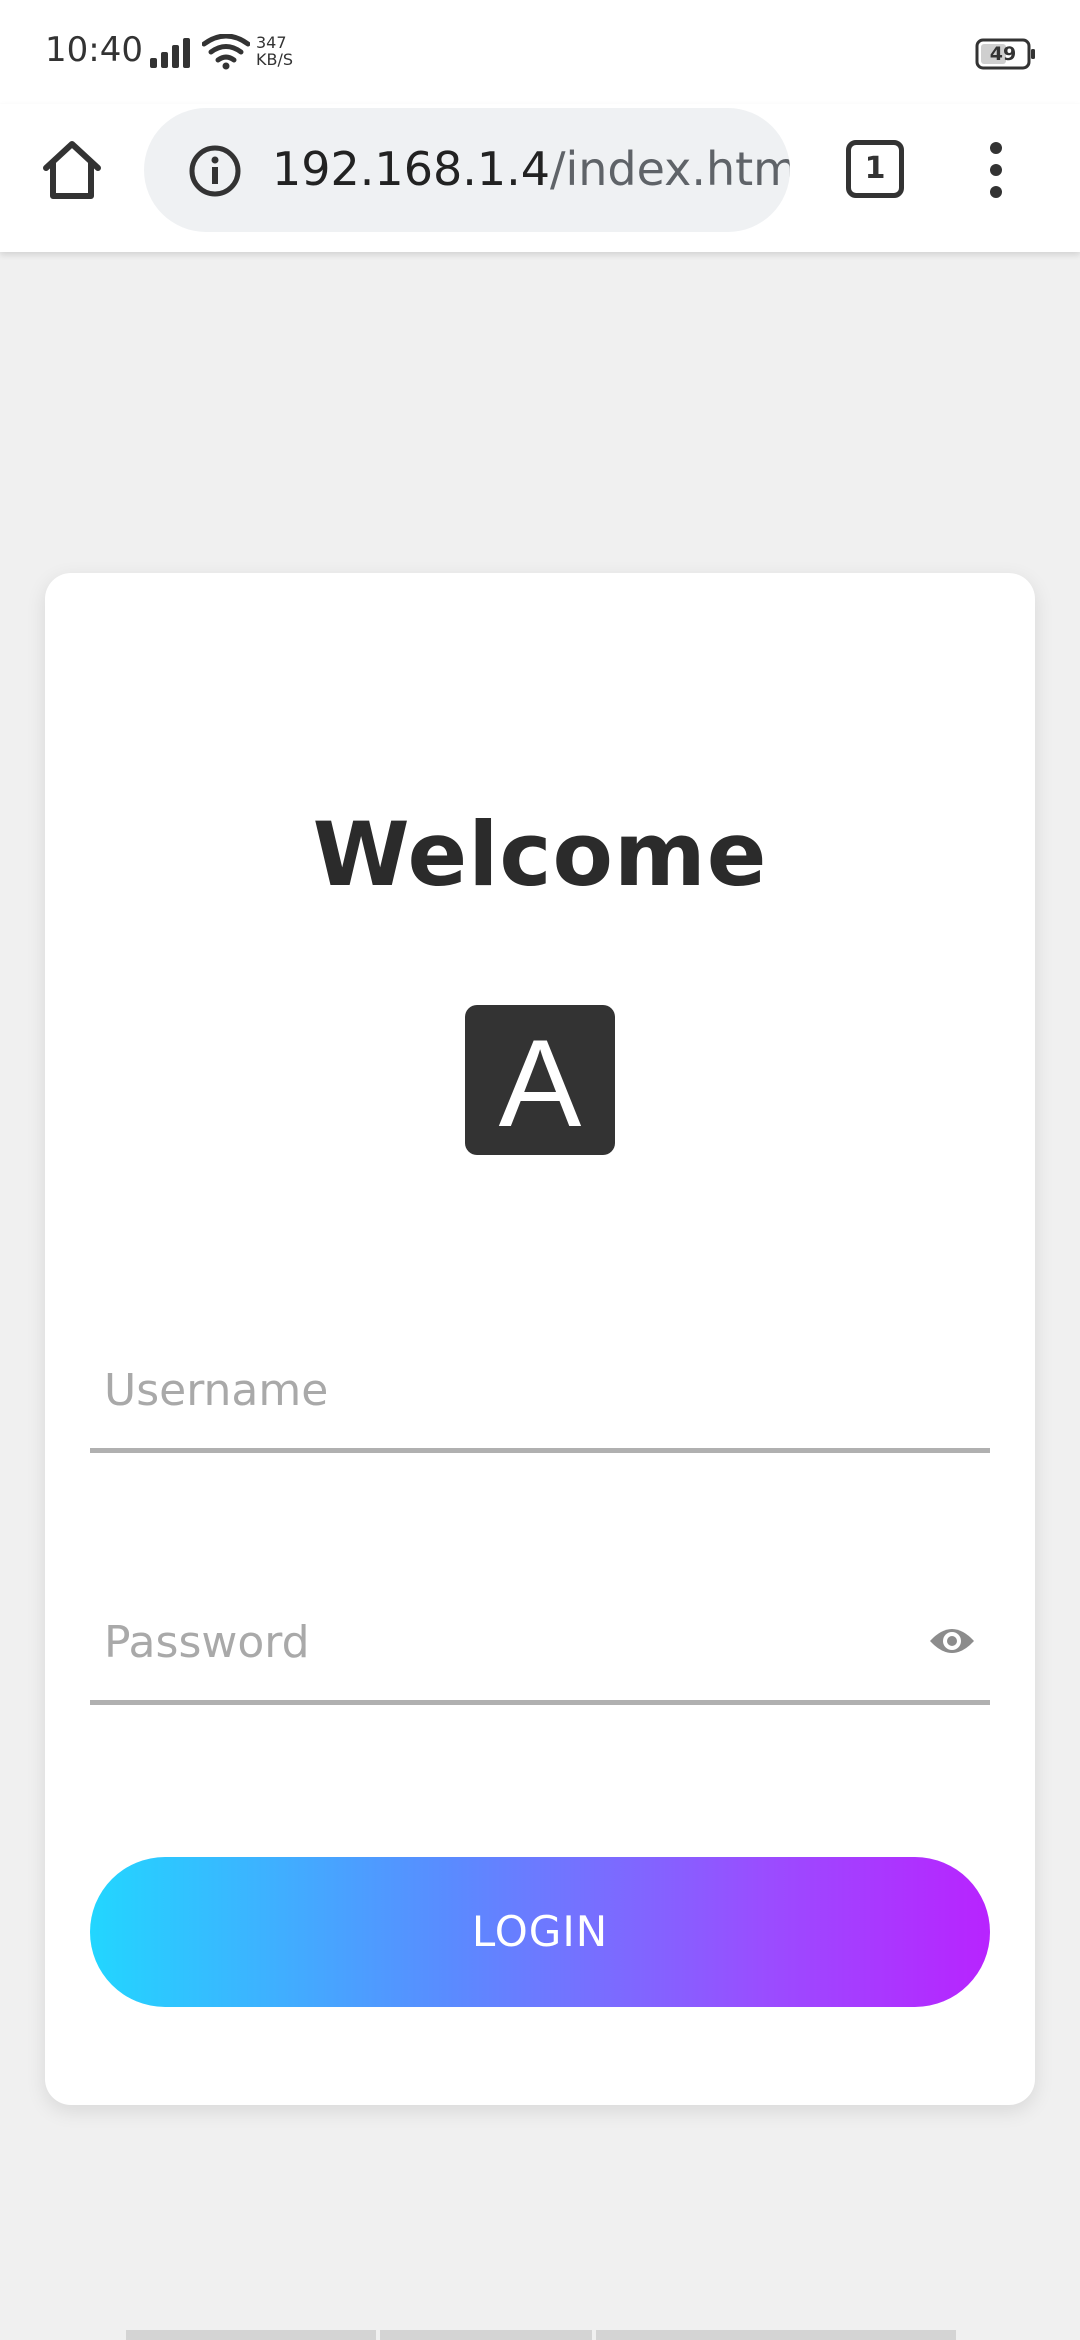 The width and height of the screenshot is (1080, 2340). Describe the element at coordinates (670, 169) in the screenshot. I see `url-path: /index.html` at that location.